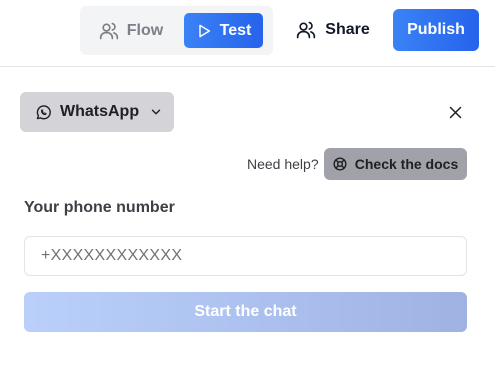 Image resolution: width=495 pixels, height=371 pixels. What do you see at coordinates (100, 111) in the screenshot?
I see `channel-label: WhatsApp` at bounding box center [100, 111].